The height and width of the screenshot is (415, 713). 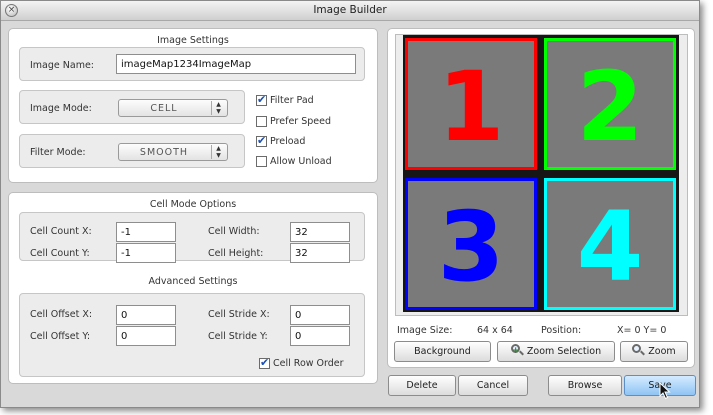 I want to click on prefer-speed-checkbox, so click(x=261, y=121).